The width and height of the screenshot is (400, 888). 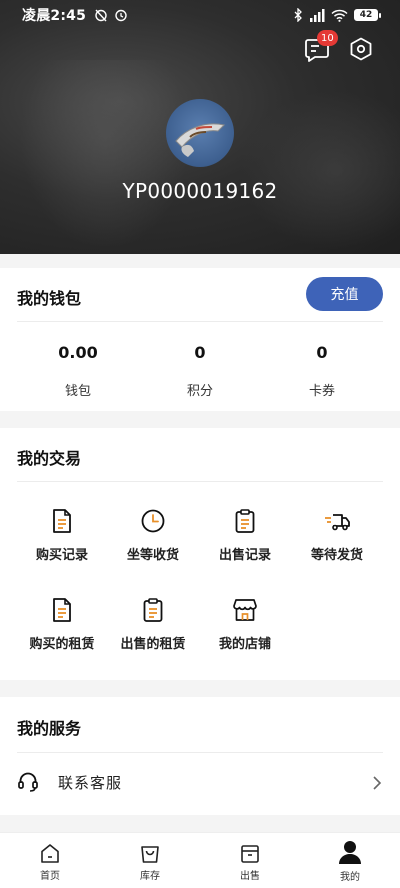 What do you see at coordinates (200, 140) in the screenshot?
I see `knife-avatar-image` at bounding box center [200, 140].